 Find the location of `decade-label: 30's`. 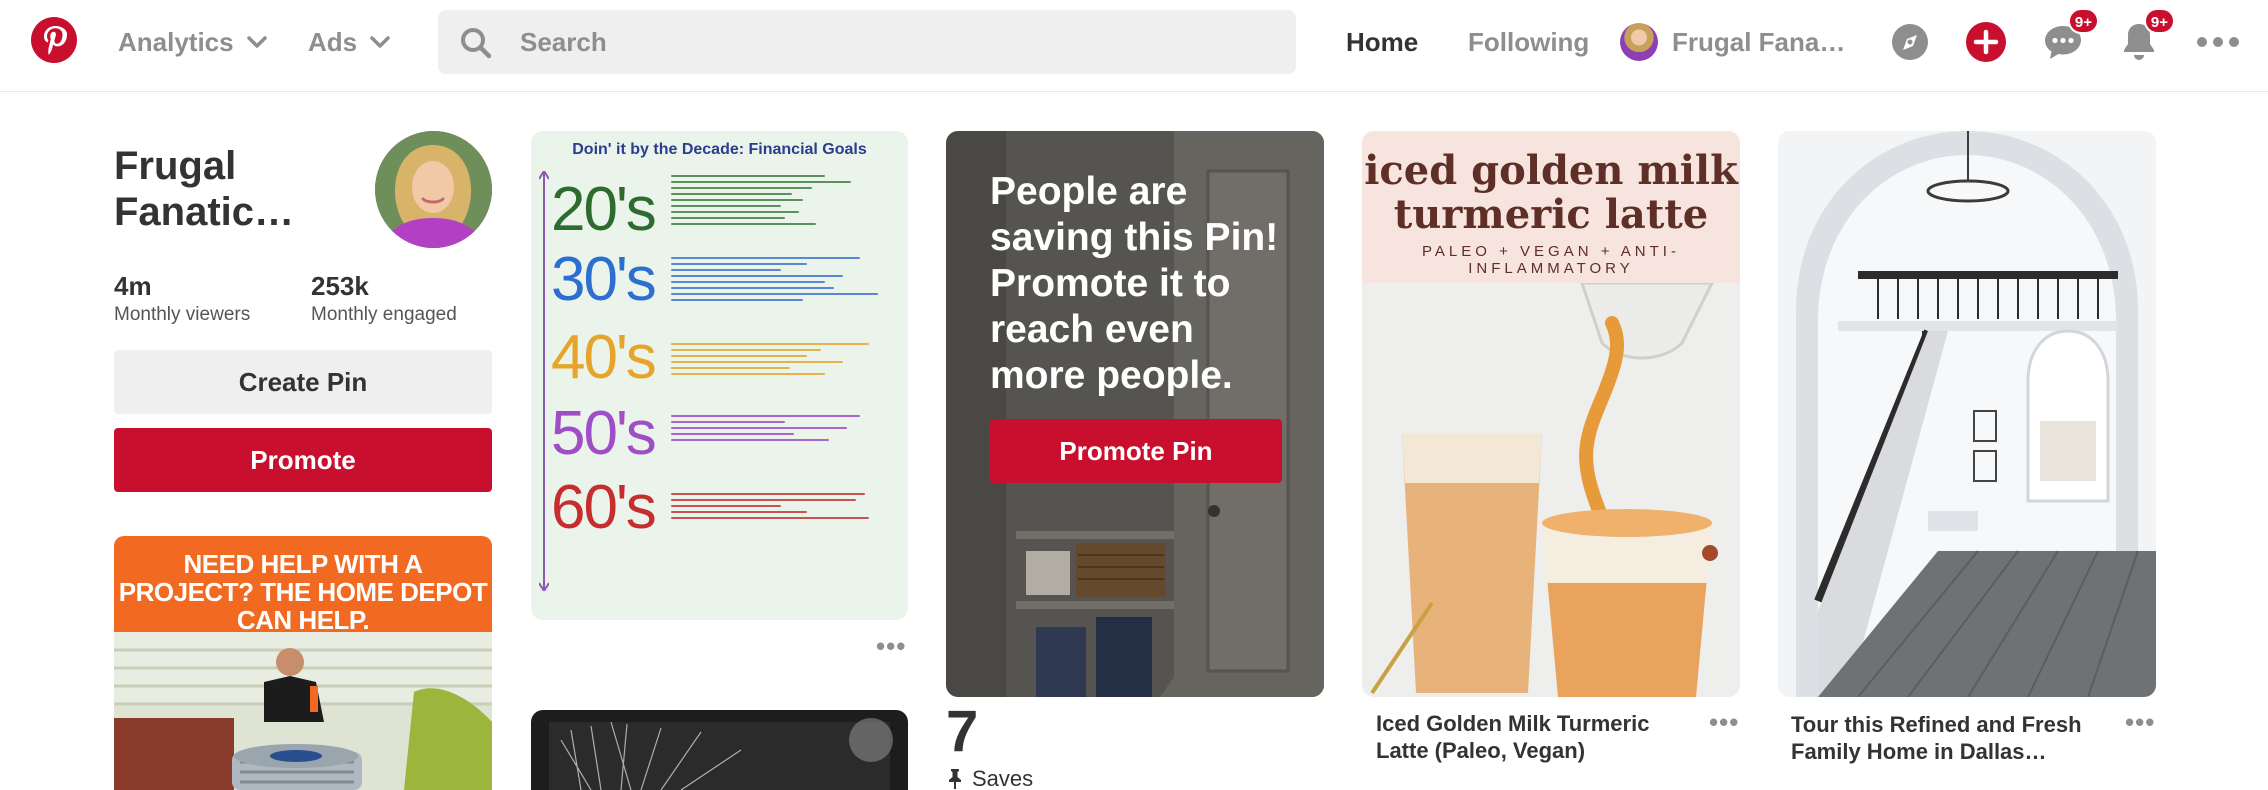

decade-label: 30's is located at coordinates (604, 279).